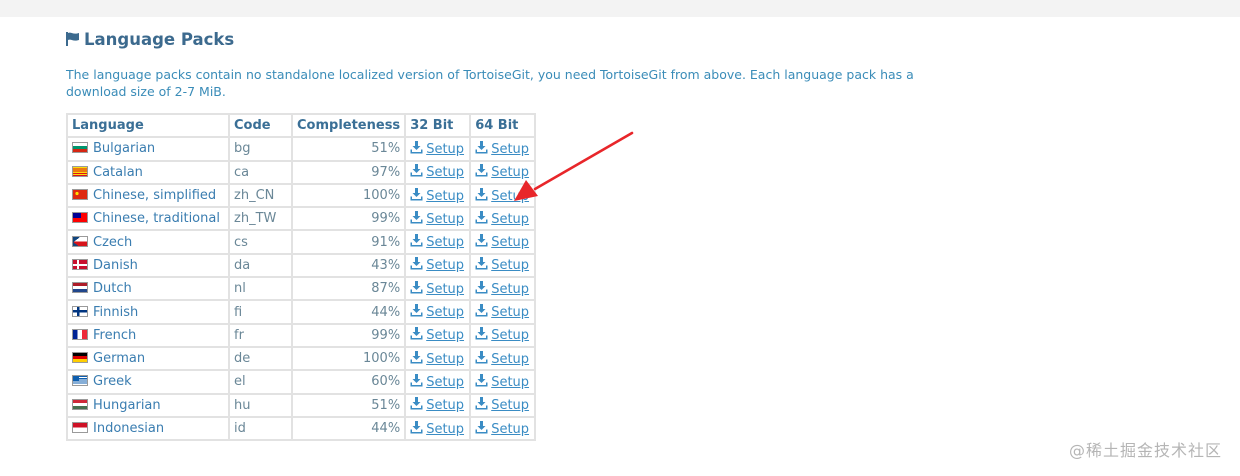 This screenshot has width=1240, height=476. Describe the element at coordinates (348, 242) in the screenshot. I see `completeness-cell: 91%` at that location.